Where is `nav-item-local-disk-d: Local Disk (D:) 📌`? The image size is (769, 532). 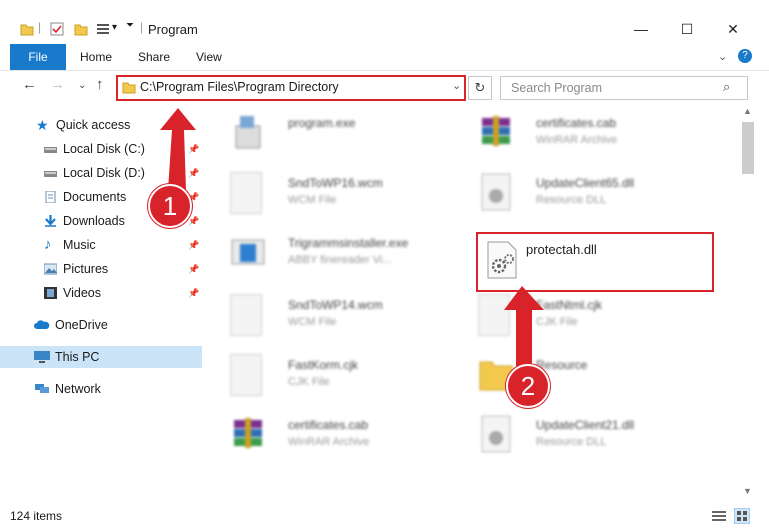
nav-item-local-disk-d: Local Disk (D:) 📌 is located at coordinates (101, 173).